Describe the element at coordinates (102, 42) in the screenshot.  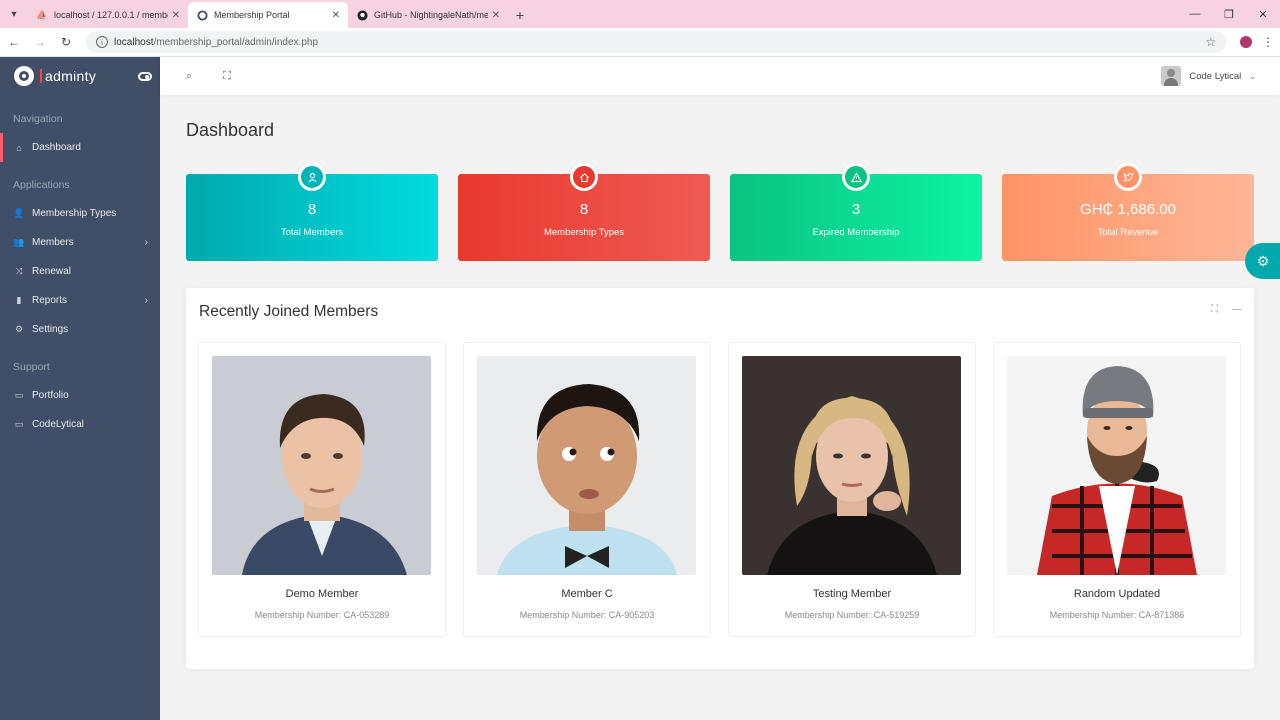
I see `site-info-icon: i` at that location.